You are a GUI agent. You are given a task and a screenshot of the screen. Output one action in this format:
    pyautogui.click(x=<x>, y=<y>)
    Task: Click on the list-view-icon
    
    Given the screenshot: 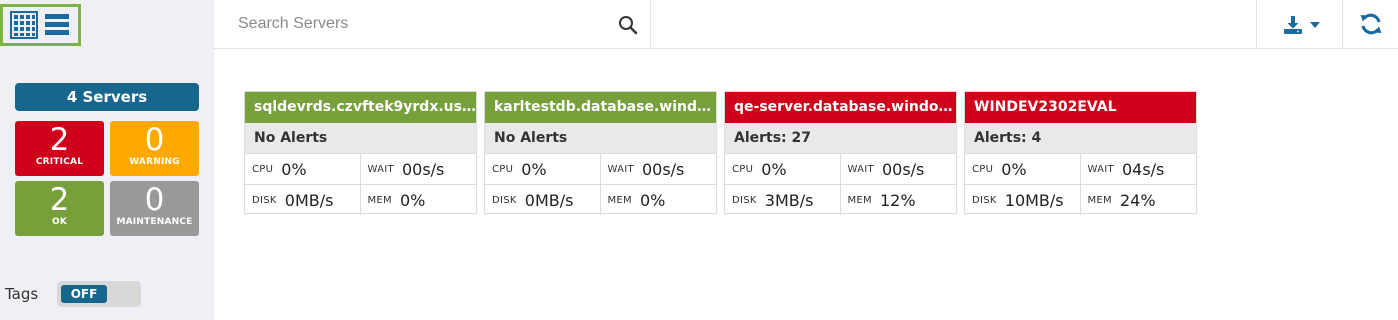 What is the action you would take?
    pyautogui.click(x=57, y=24)
    